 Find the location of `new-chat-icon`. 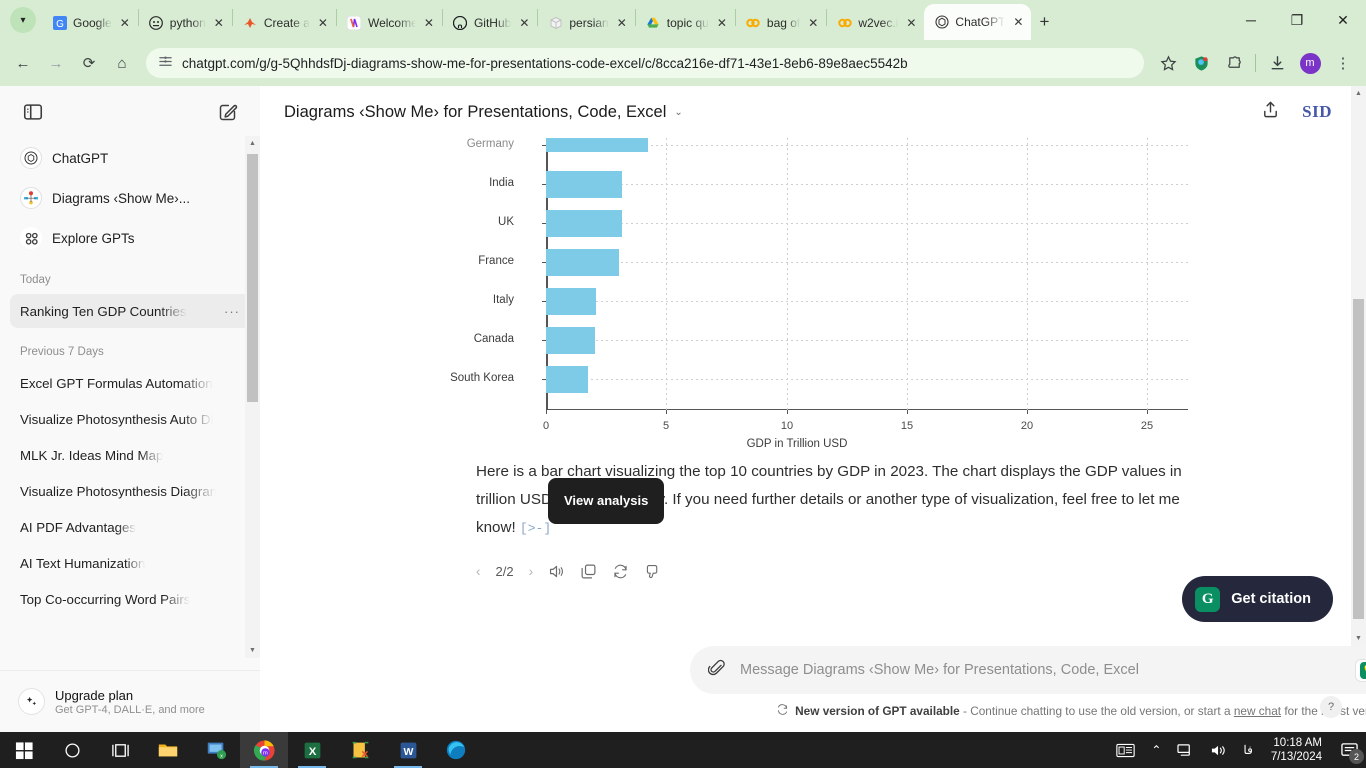

new-chat-icon is located at coordinates (227, 112).